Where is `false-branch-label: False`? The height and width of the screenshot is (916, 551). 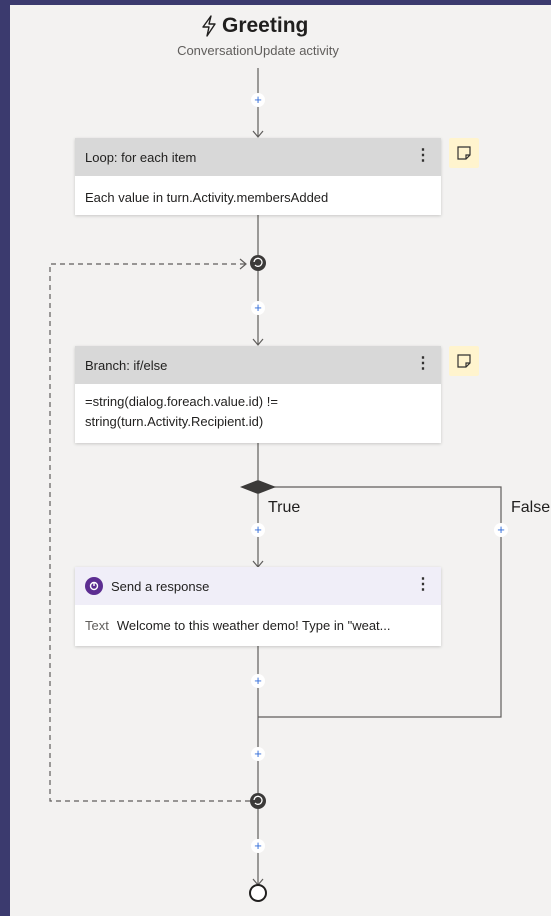 false-branch-label: False is located at coordinates (531, 507).